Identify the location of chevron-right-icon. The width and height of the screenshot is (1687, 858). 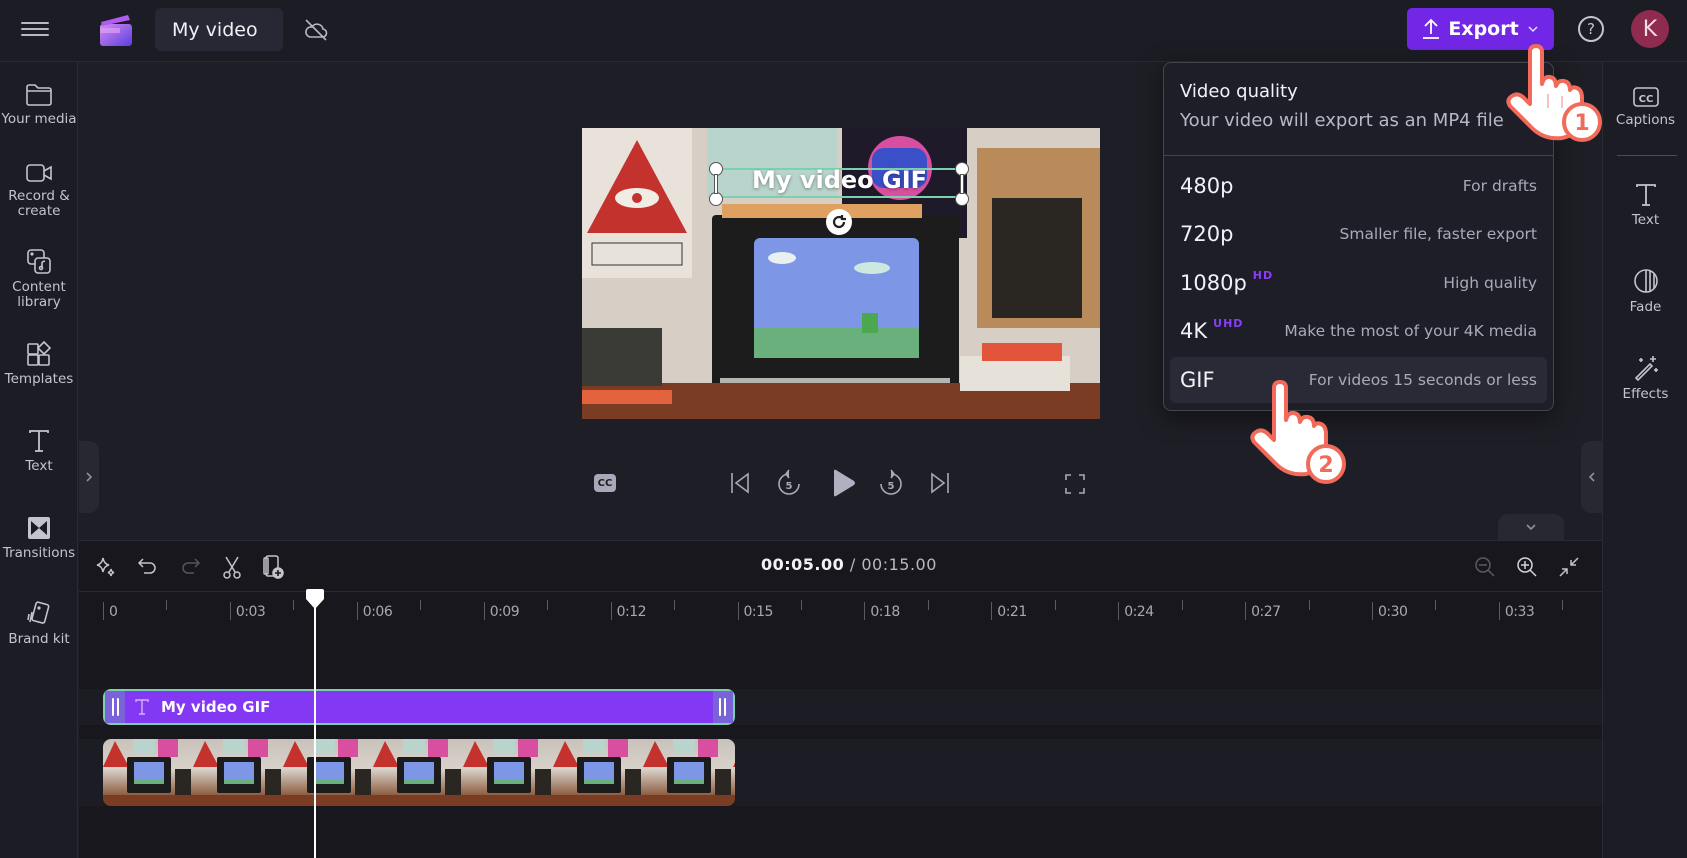
(89, 477).